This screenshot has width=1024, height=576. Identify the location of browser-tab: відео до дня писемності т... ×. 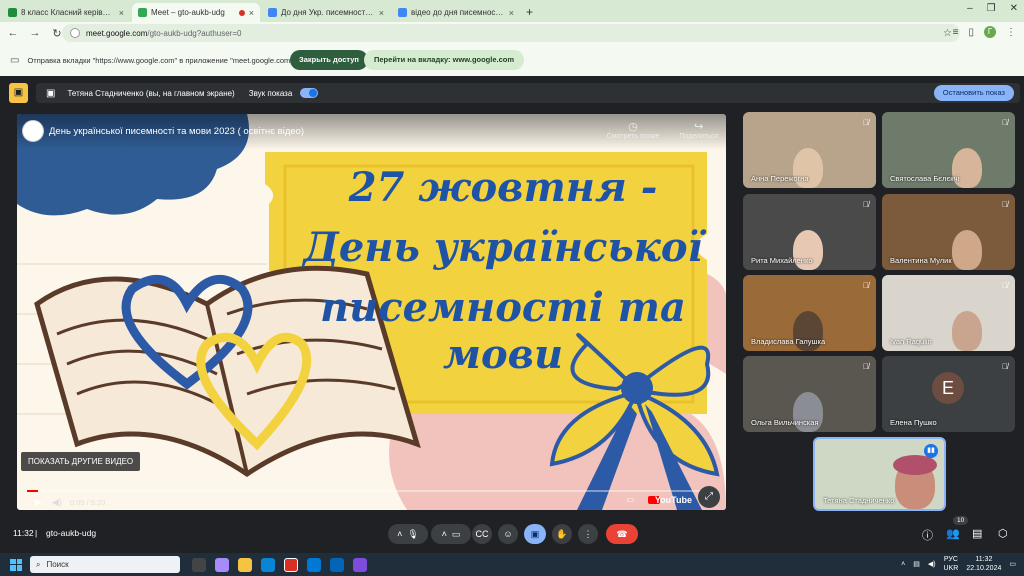
(456, 12).